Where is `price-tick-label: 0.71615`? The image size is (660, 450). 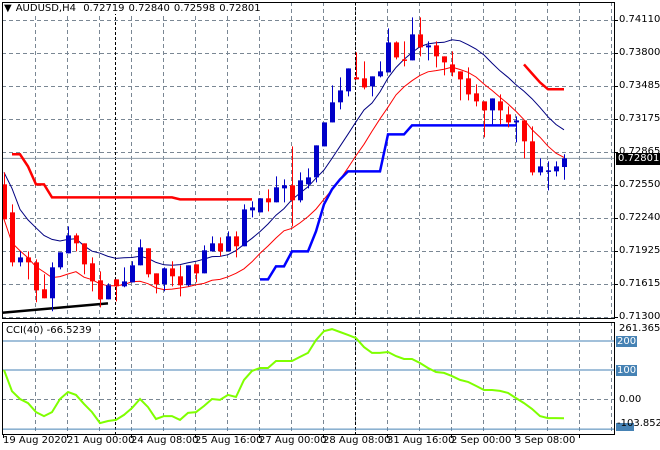 price-tick-label: 0.71615 is located at coordinates (639, 283).